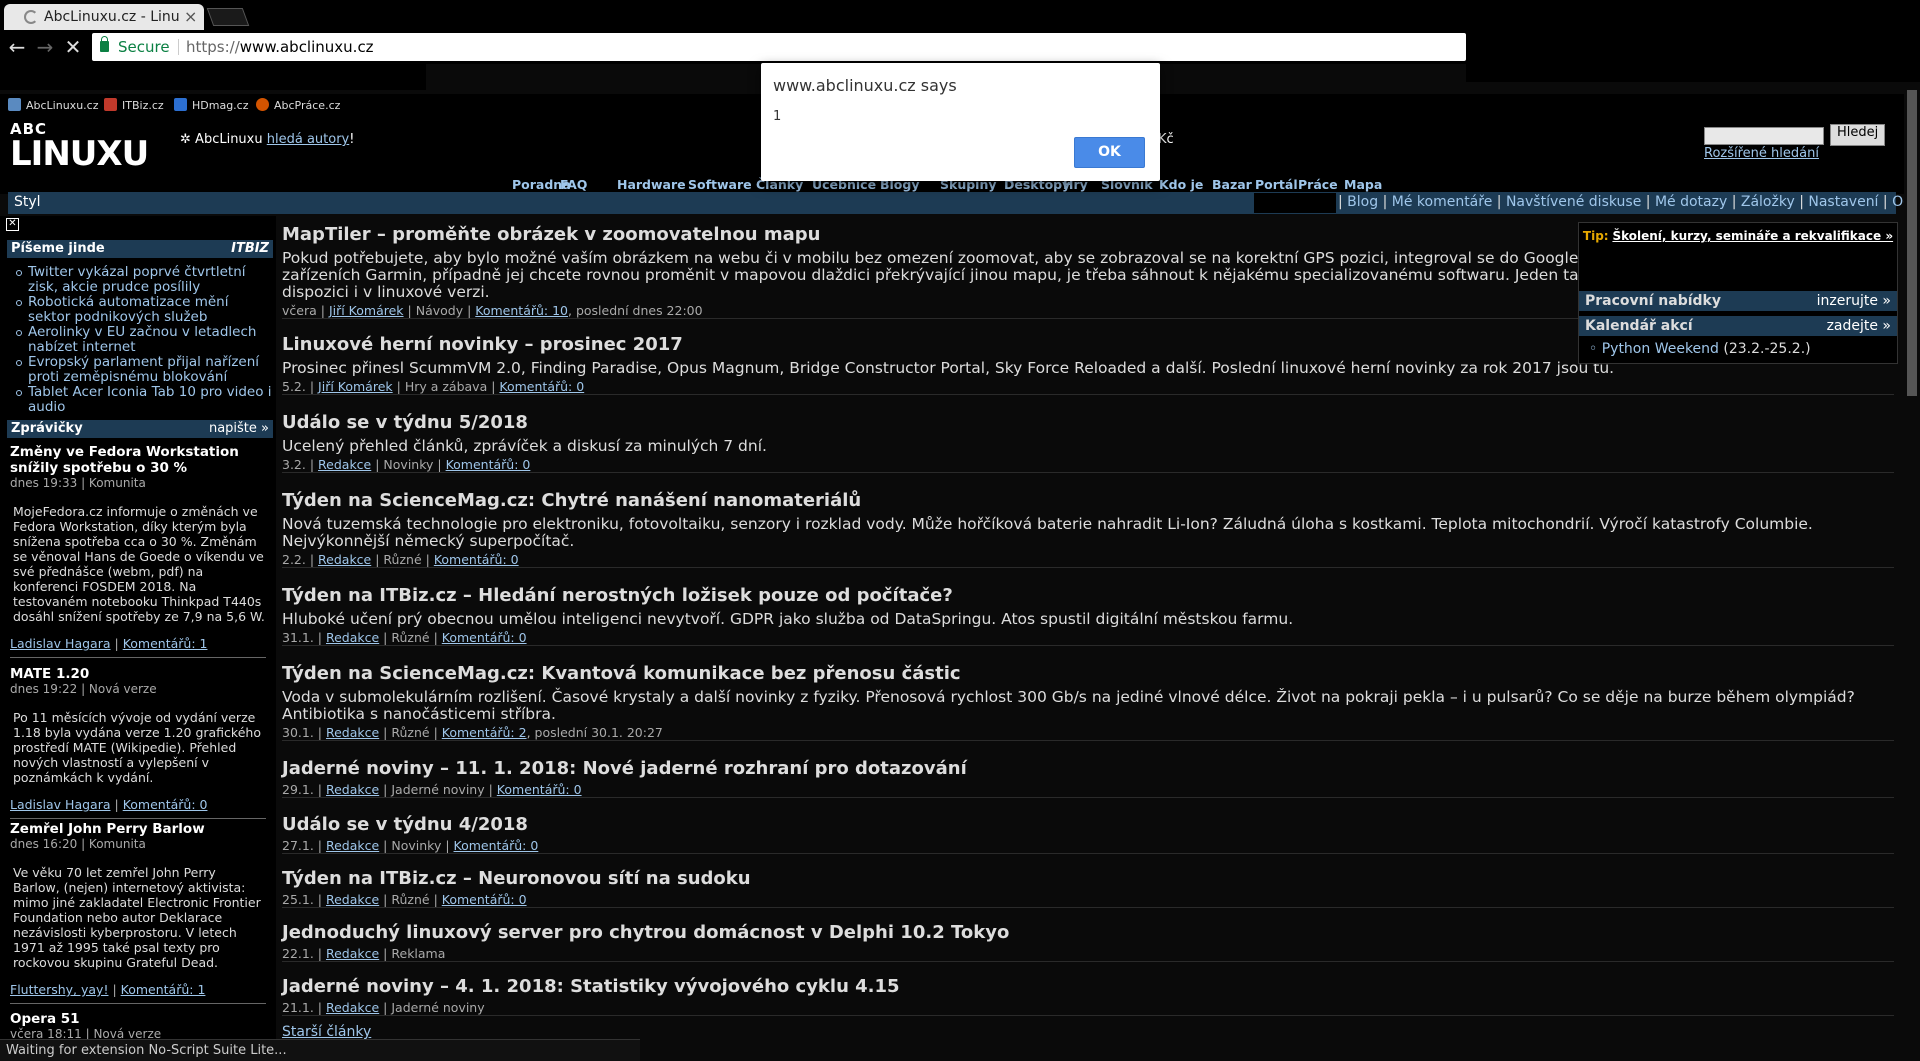  I want to click on menu-item: FAQ, so click(573, 184).